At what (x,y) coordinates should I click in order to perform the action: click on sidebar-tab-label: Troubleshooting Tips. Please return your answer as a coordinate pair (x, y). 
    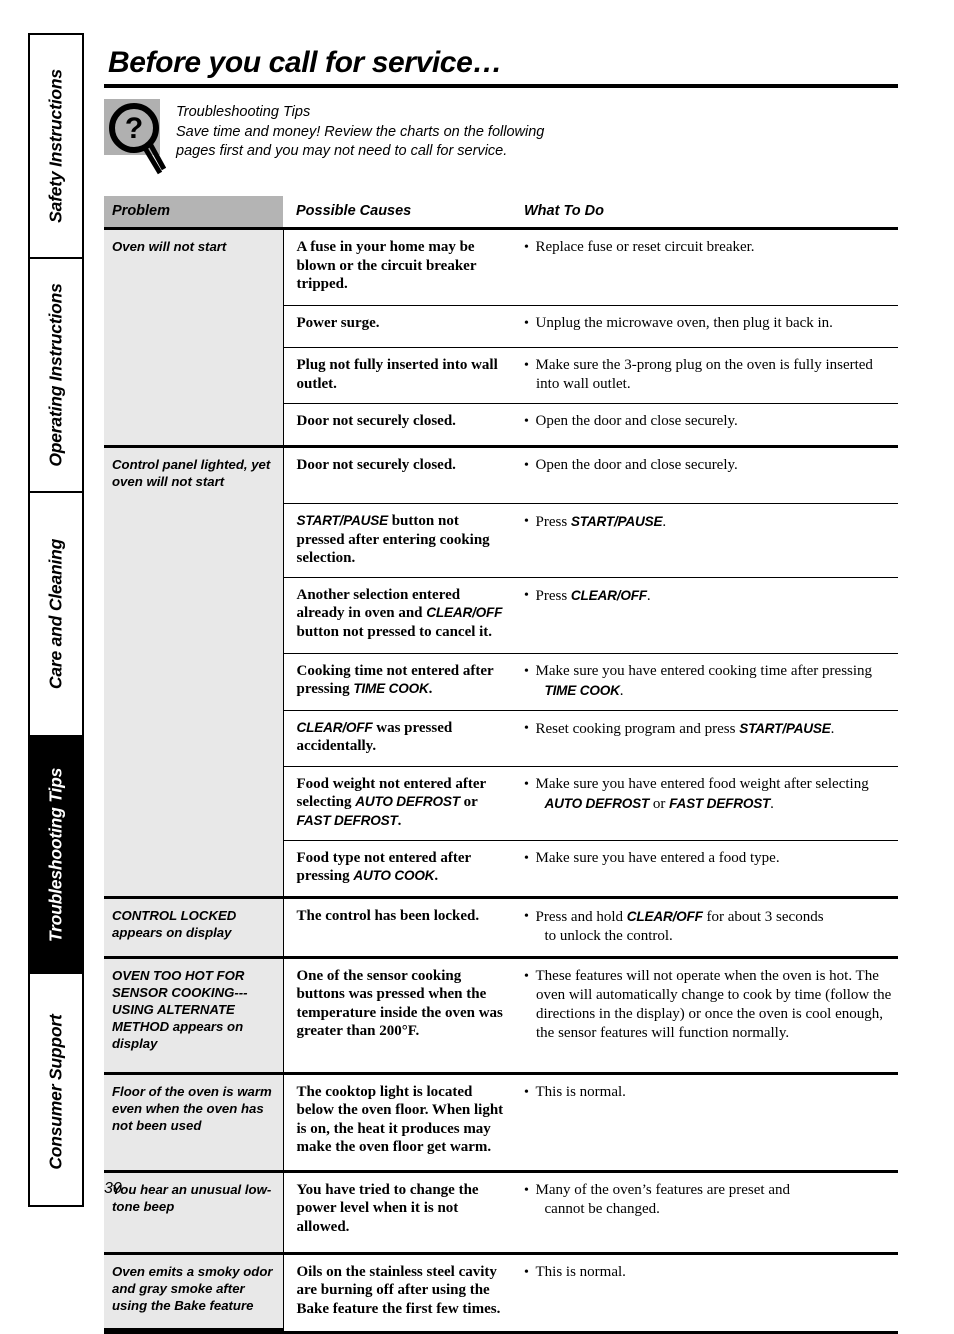
    Looking at the image, I should click on (55, 854).